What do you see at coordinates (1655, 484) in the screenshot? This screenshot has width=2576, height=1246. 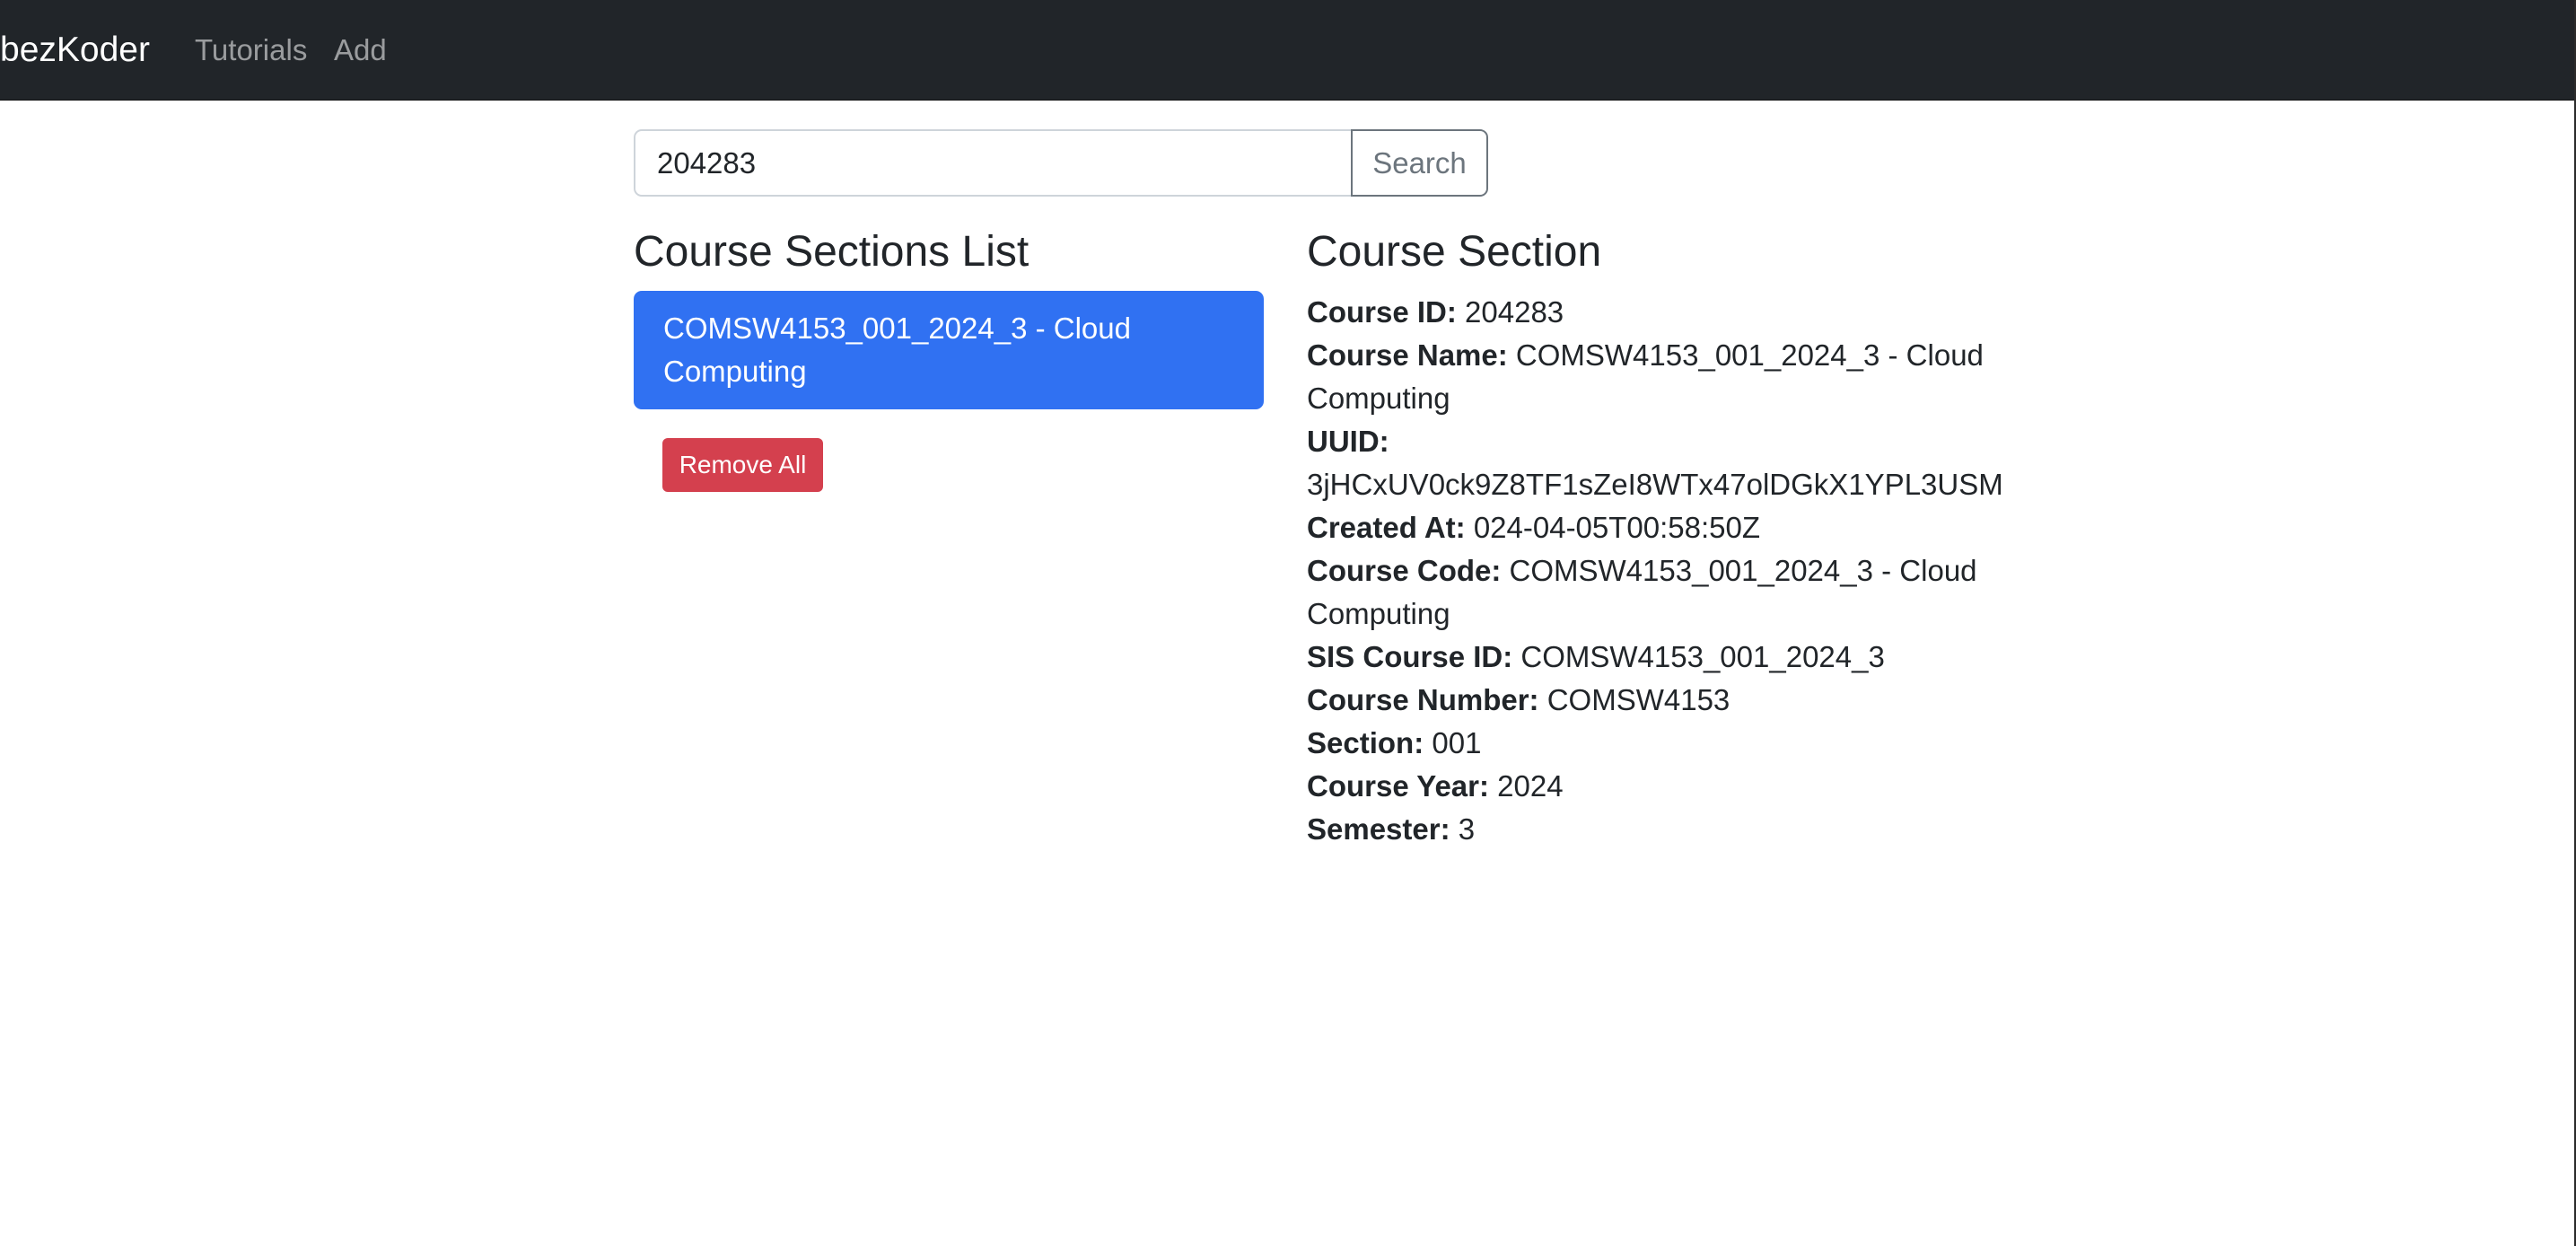 I see `detail-value: 3jHCxUV0ck9Z8TF1sZeI8WTx47olDGkX1YPL3USM` at bounding box center [1655, 484].